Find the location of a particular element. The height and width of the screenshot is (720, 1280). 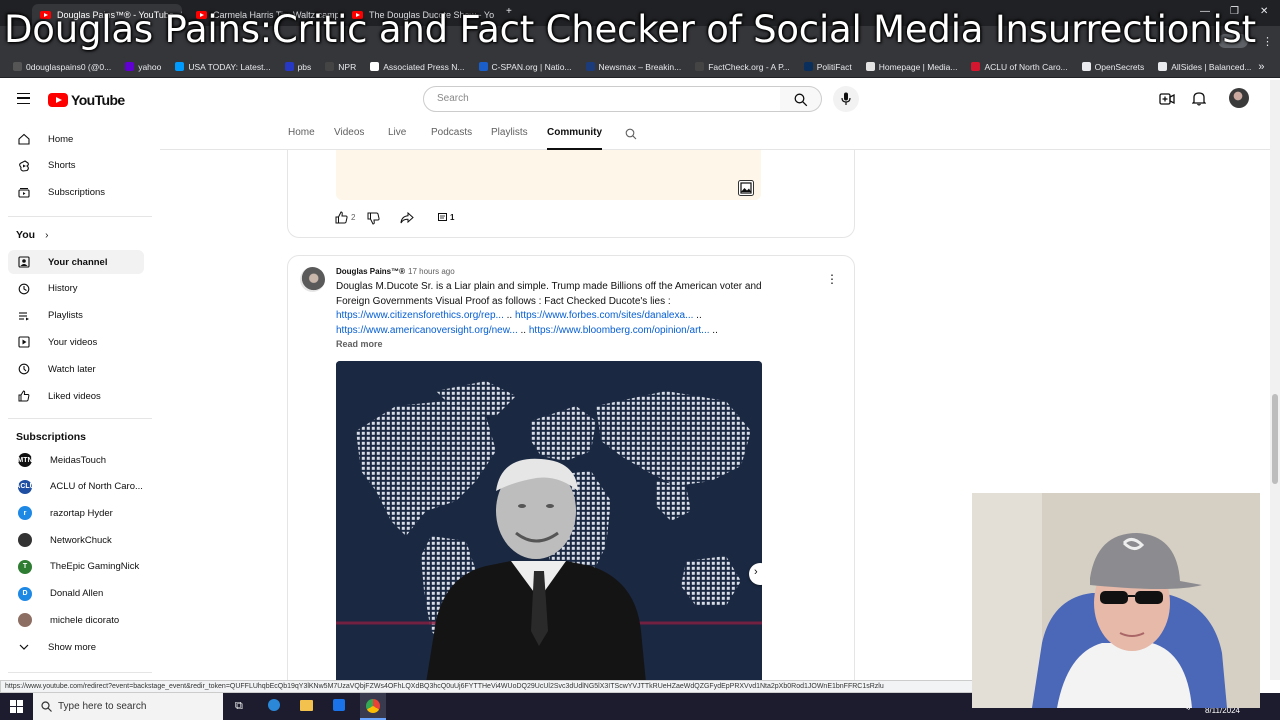

sidebar-item-watch-later: Watch later is located at coordinates (76, 369).